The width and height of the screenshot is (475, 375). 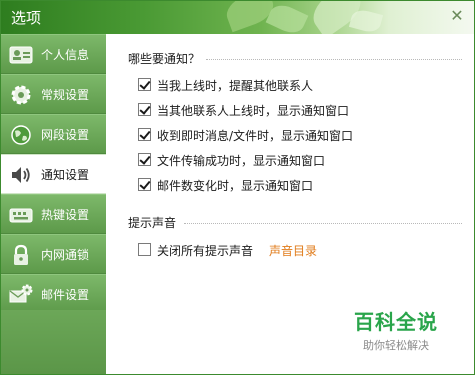 I want to click on sidebar-item-intranet-lock: 内网通锁, so click(x=53, y=254).